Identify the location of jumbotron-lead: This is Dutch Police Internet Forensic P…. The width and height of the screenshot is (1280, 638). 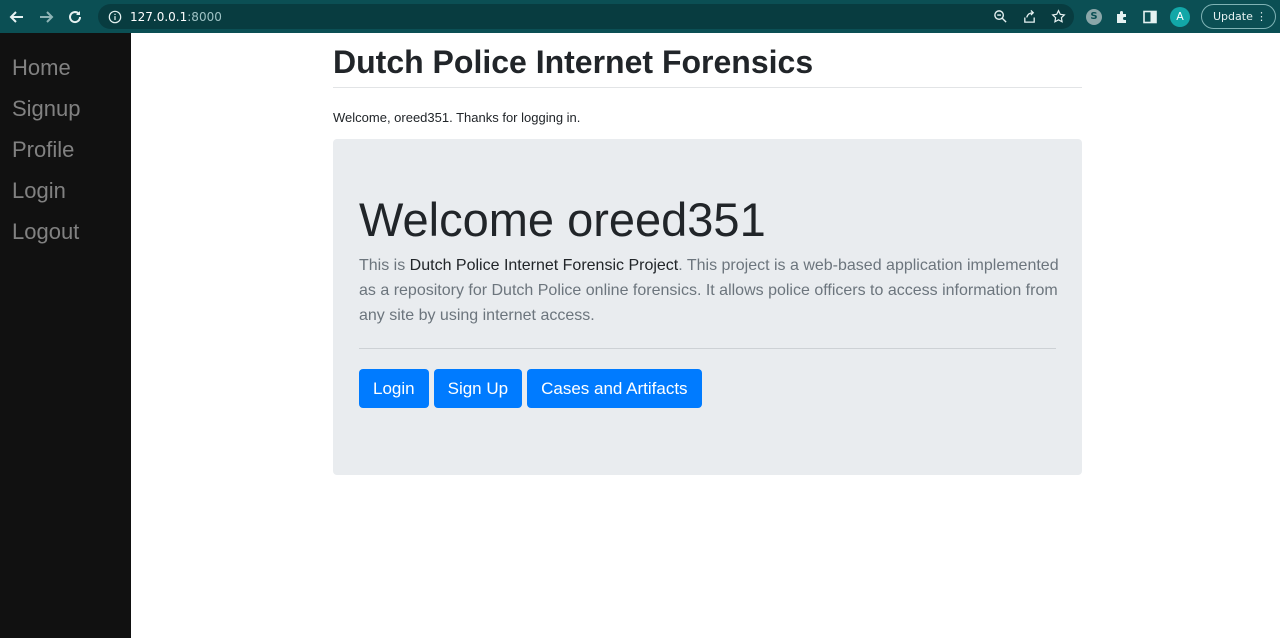
(709, 290).